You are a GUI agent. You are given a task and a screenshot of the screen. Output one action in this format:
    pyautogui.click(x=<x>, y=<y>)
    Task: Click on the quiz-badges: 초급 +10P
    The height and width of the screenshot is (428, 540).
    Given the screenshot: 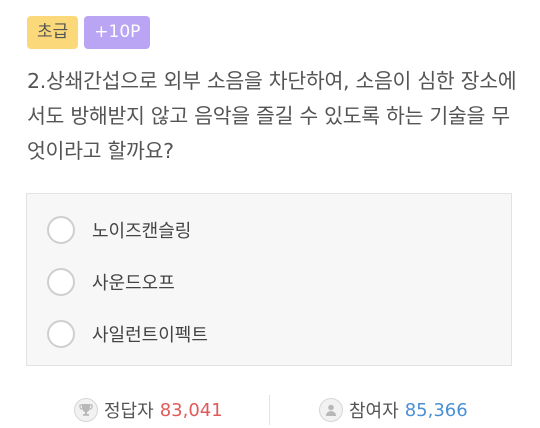 What is the action you would take?
    pyautogui.click(x=89, y=32)
    